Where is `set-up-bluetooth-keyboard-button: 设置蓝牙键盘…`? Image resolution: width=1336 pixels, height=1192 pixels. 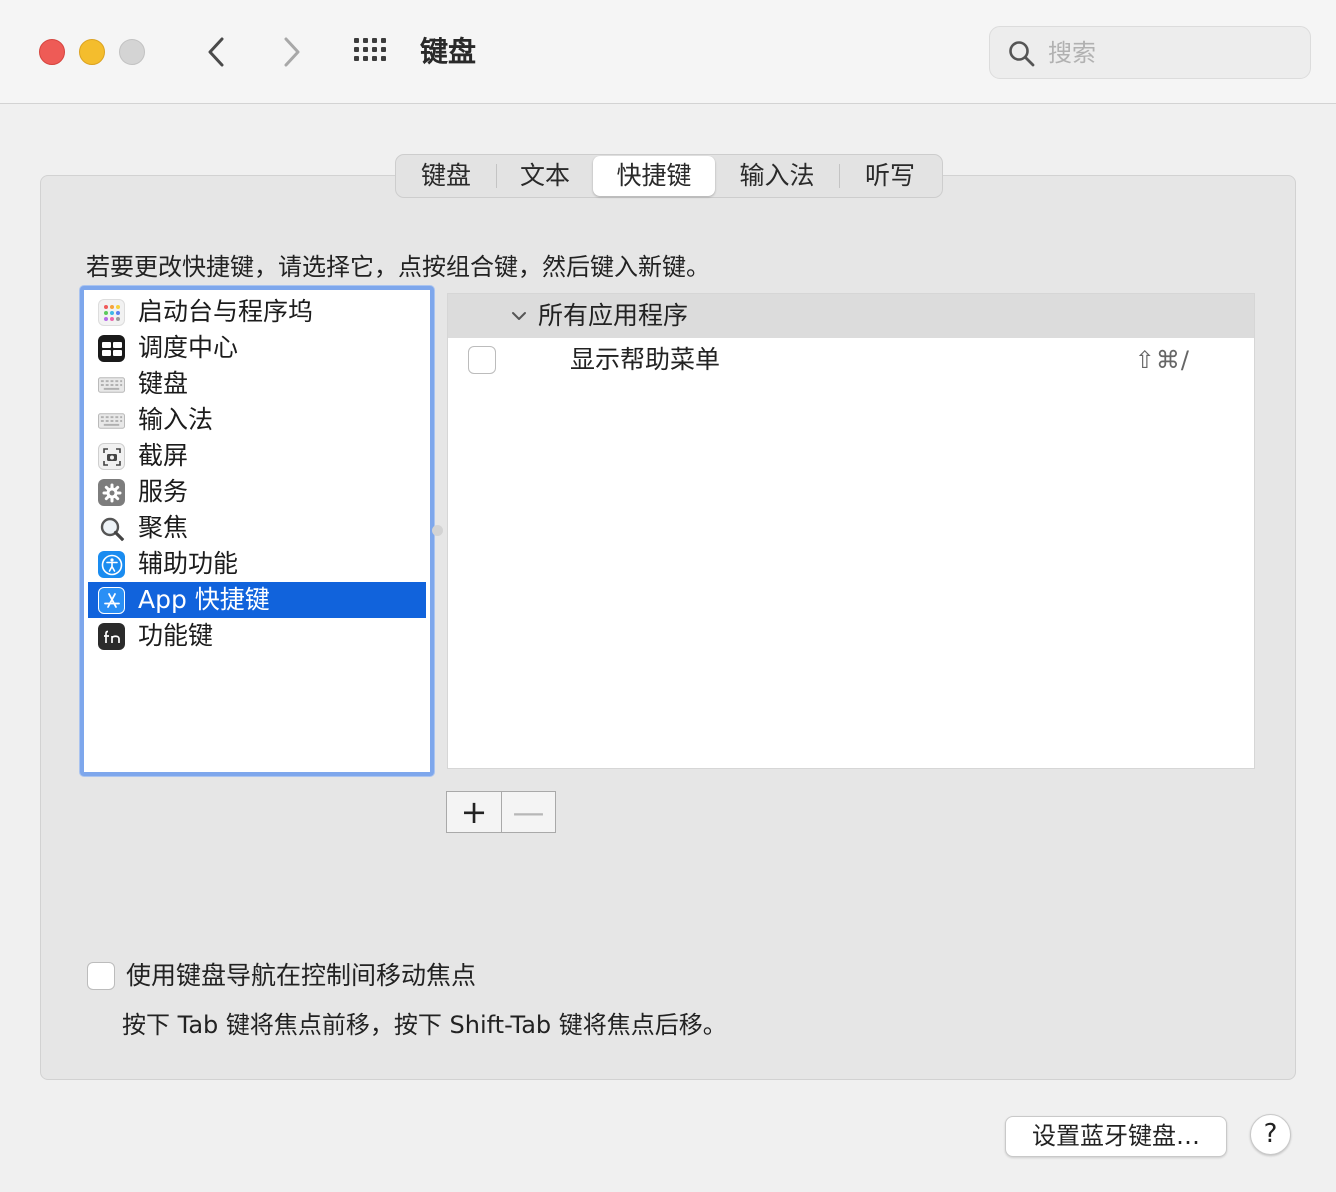
set-up-bluetooth-keyboard-button: 设置蓝牙键盘… is located at coordinates (1116, 1136).